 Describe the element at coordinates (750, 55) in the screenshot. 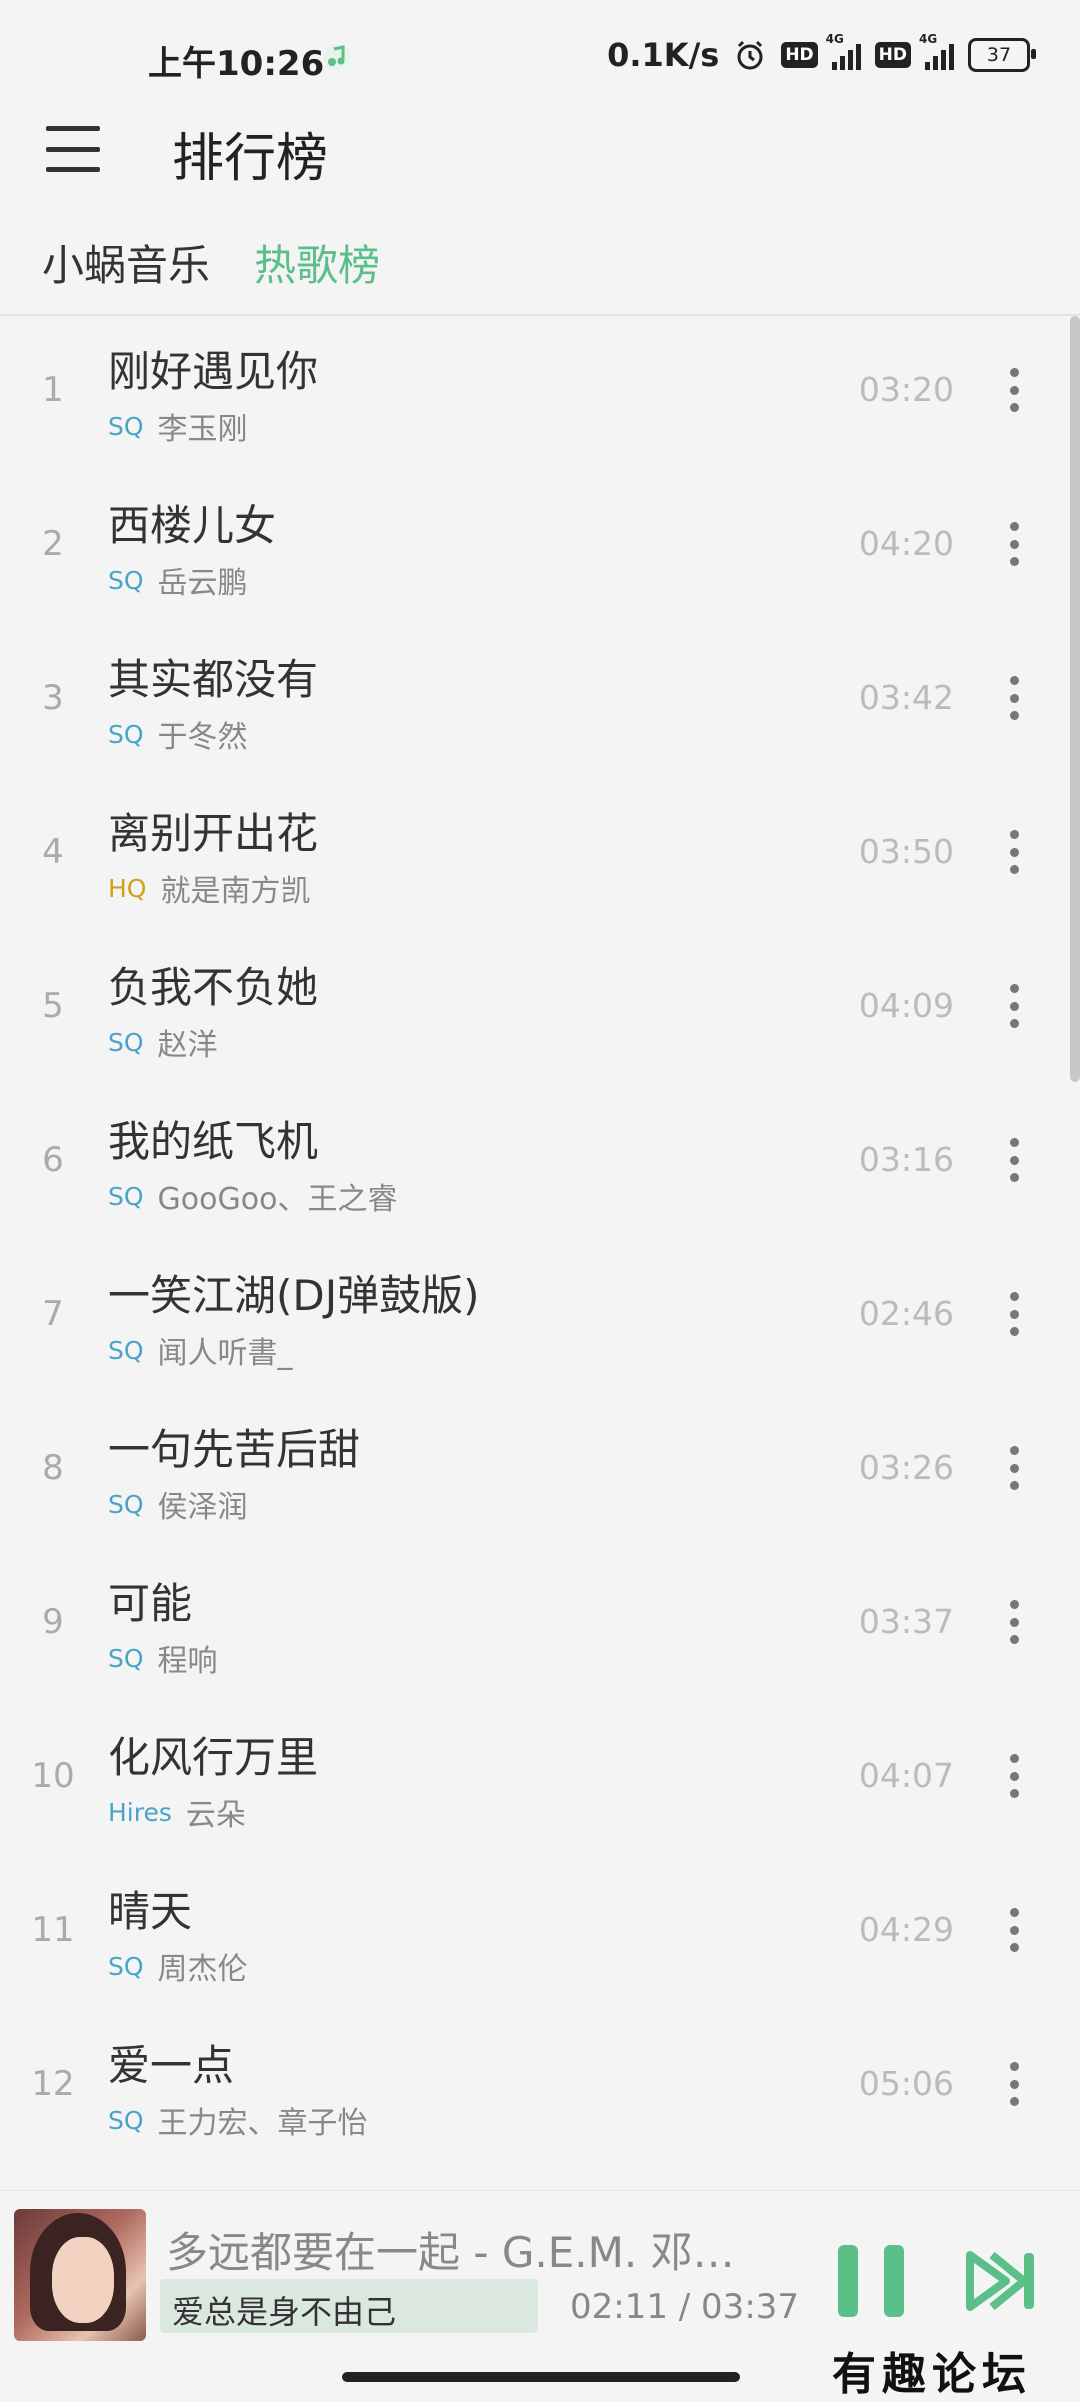

I see `alarm-icon` at that location.